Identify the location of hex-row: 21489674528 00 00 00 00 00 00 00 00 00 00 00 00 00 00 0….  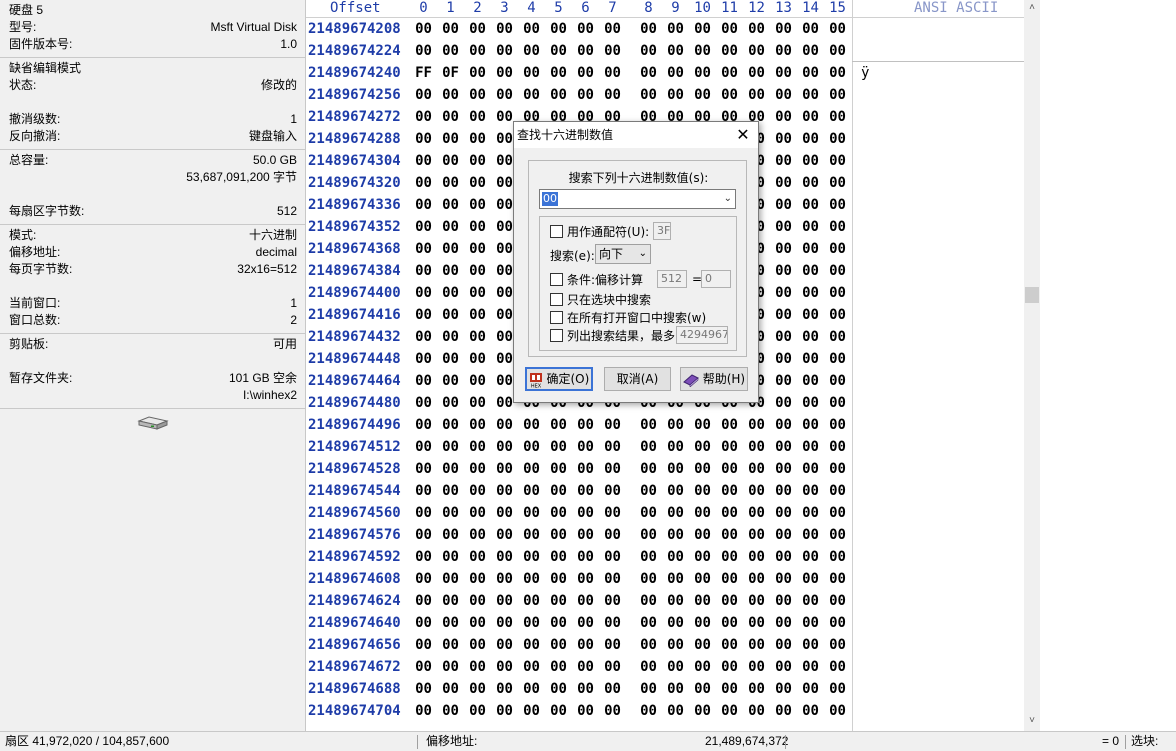
(665, 469).